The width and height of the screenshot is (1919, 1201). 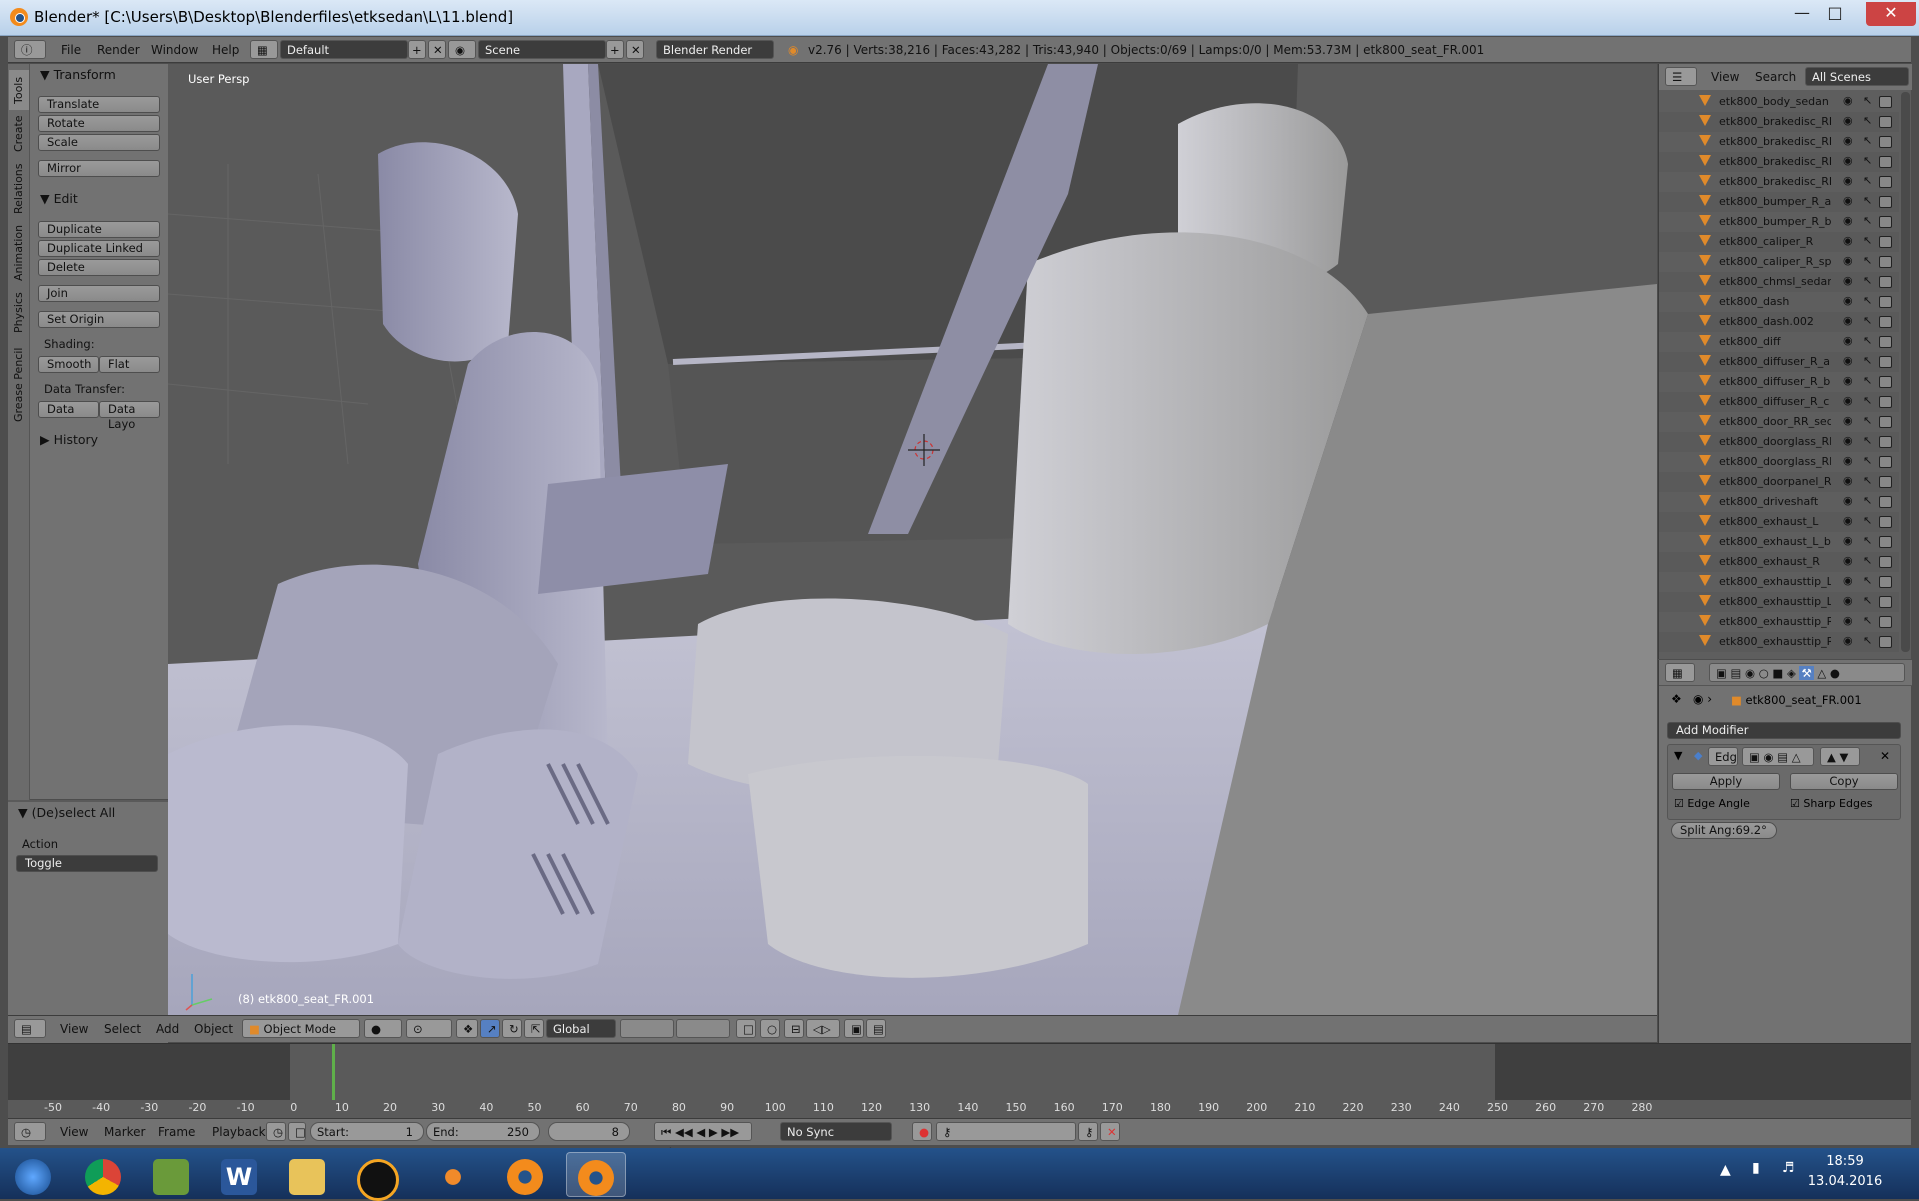 What do you see at coordinates (1831, 803) in the screenshot?
I see `sharp-edges-checkbox: ☑ Sharp Edges` at bounding box center [1831, 803].